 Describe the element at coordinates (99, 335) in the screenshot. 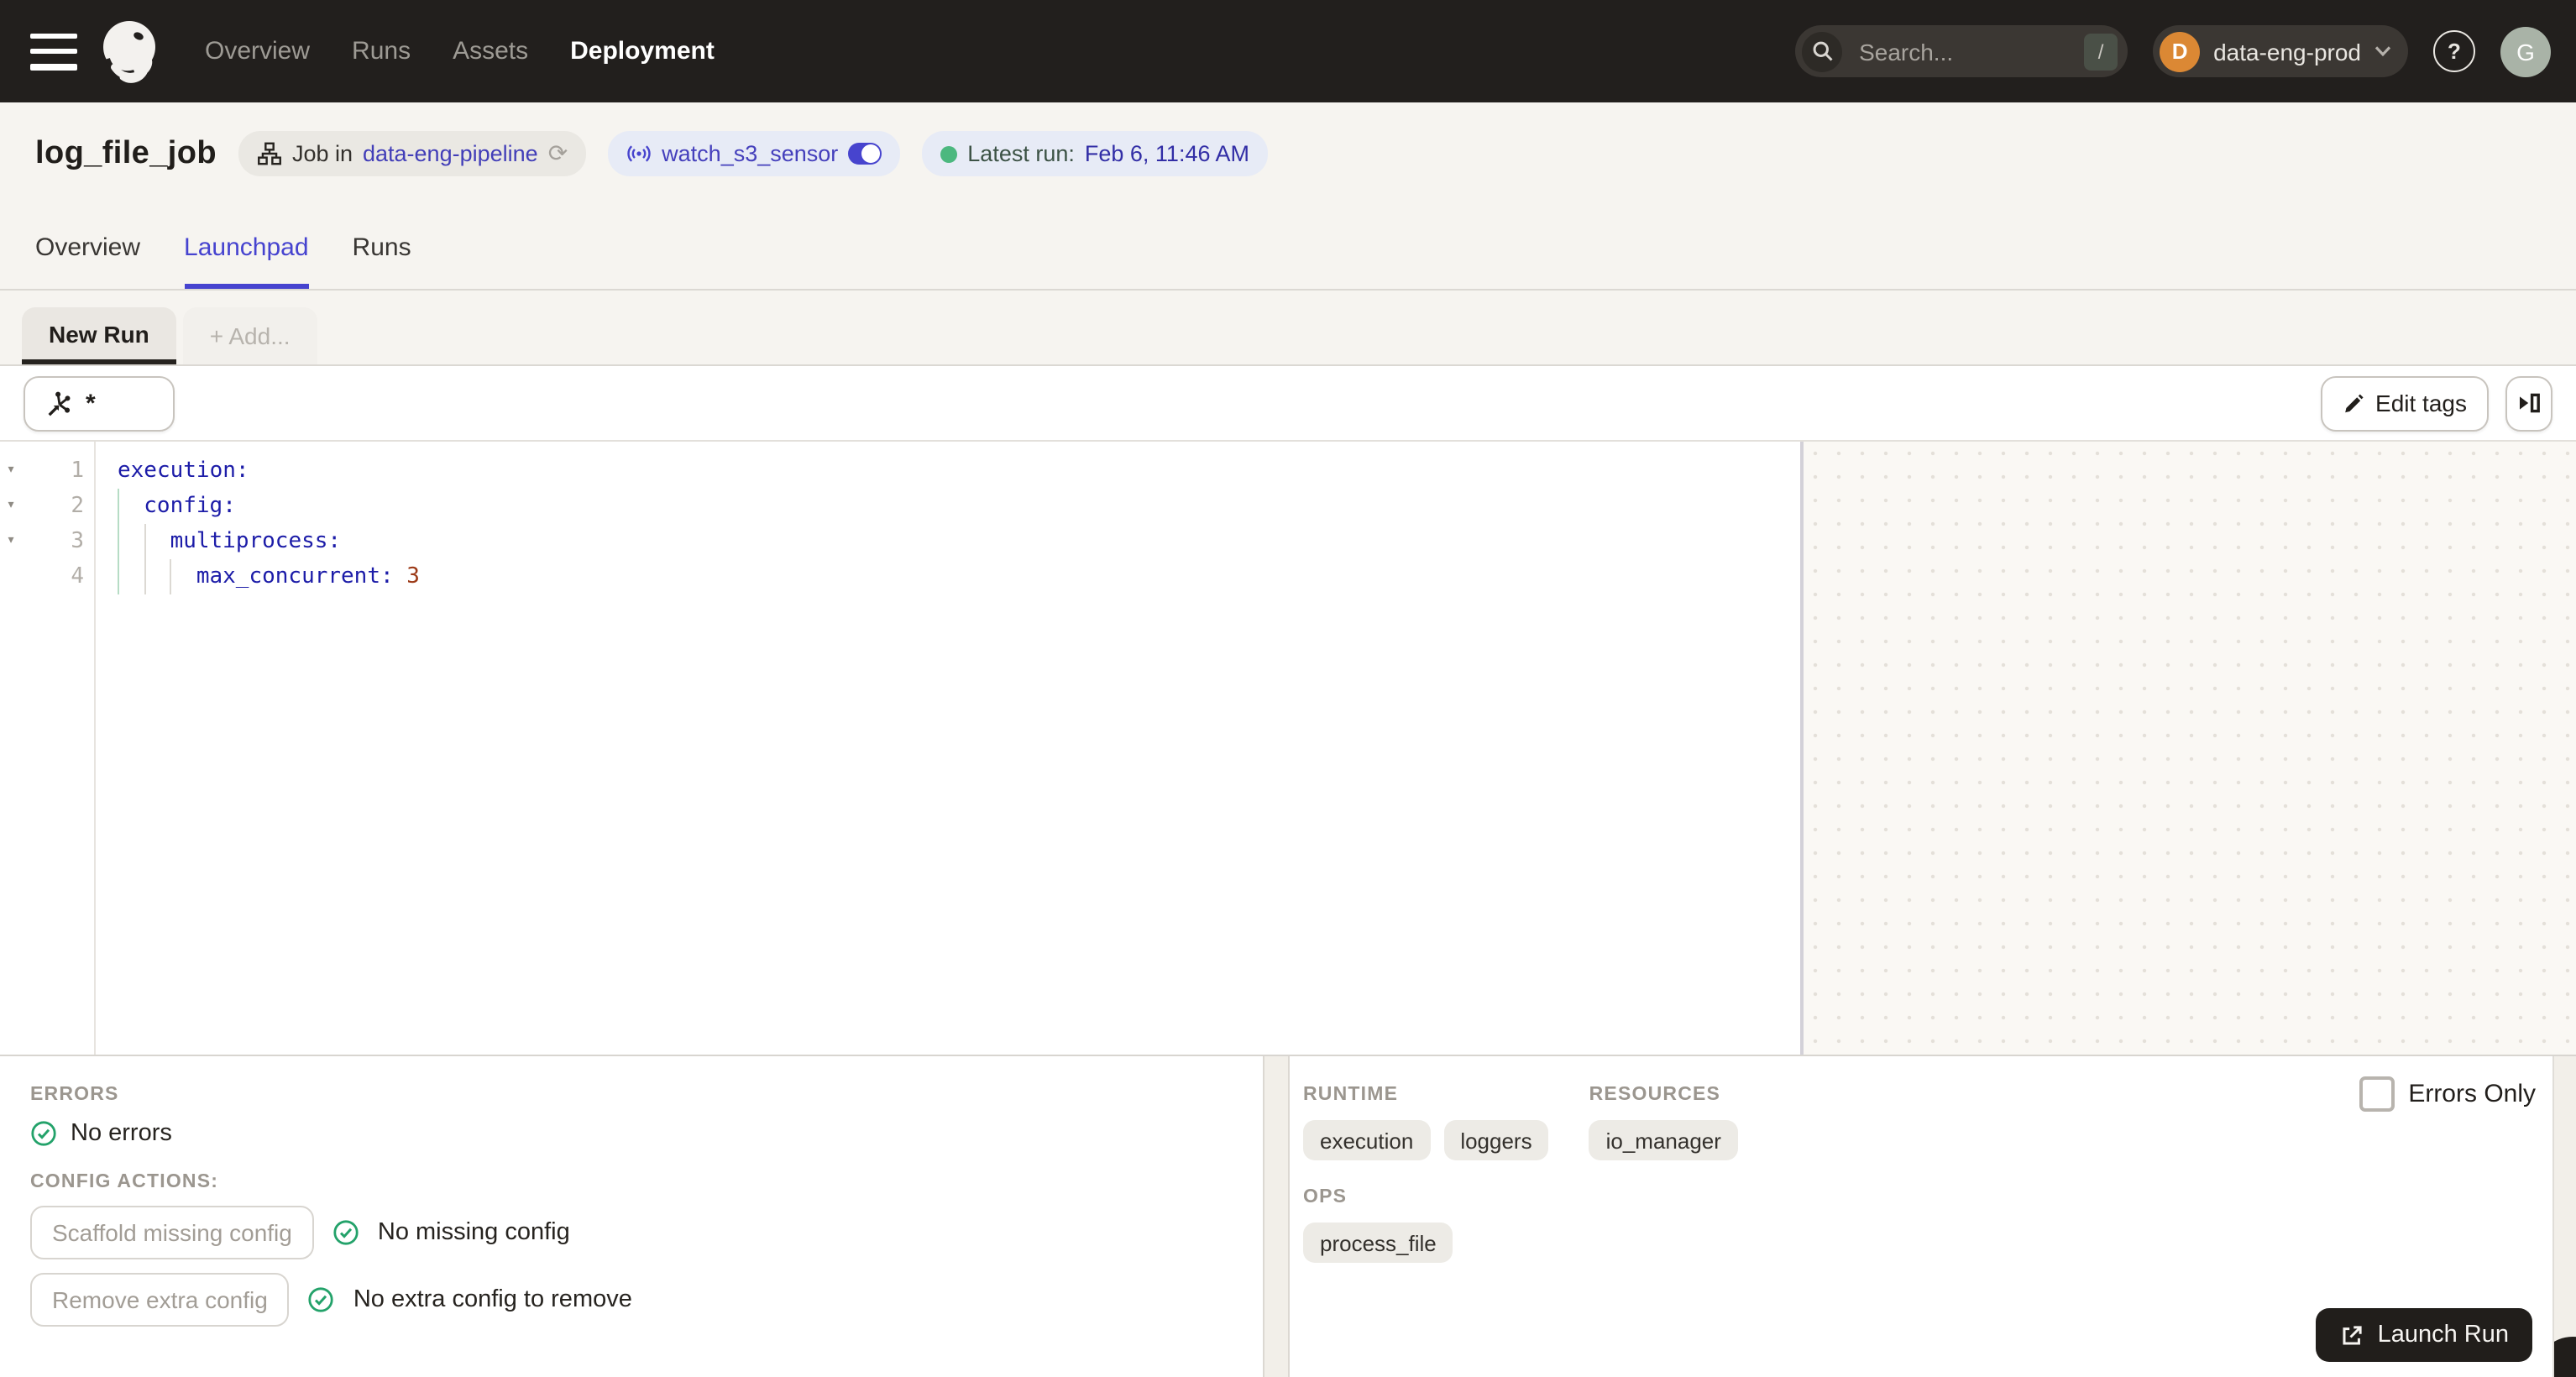

I see `config-tab-new-run: New Run` at that location.